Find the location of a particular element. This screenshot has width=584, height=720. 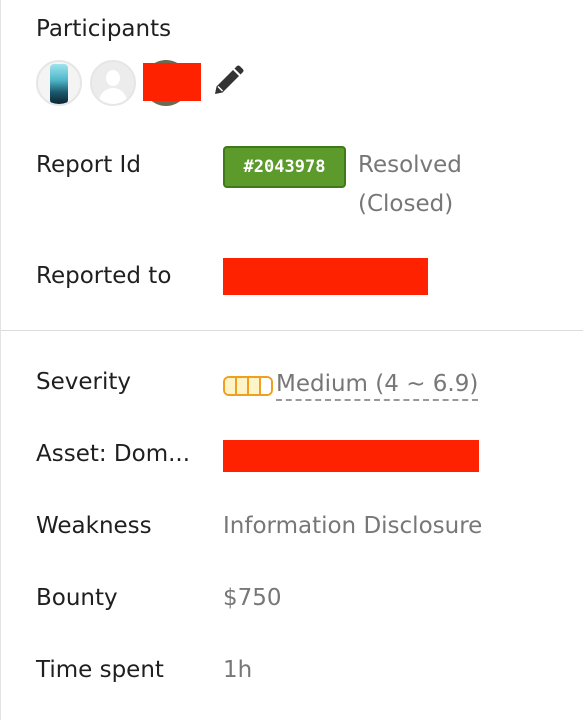

report-id-label: Report Id is located at coordinates (88, 165).